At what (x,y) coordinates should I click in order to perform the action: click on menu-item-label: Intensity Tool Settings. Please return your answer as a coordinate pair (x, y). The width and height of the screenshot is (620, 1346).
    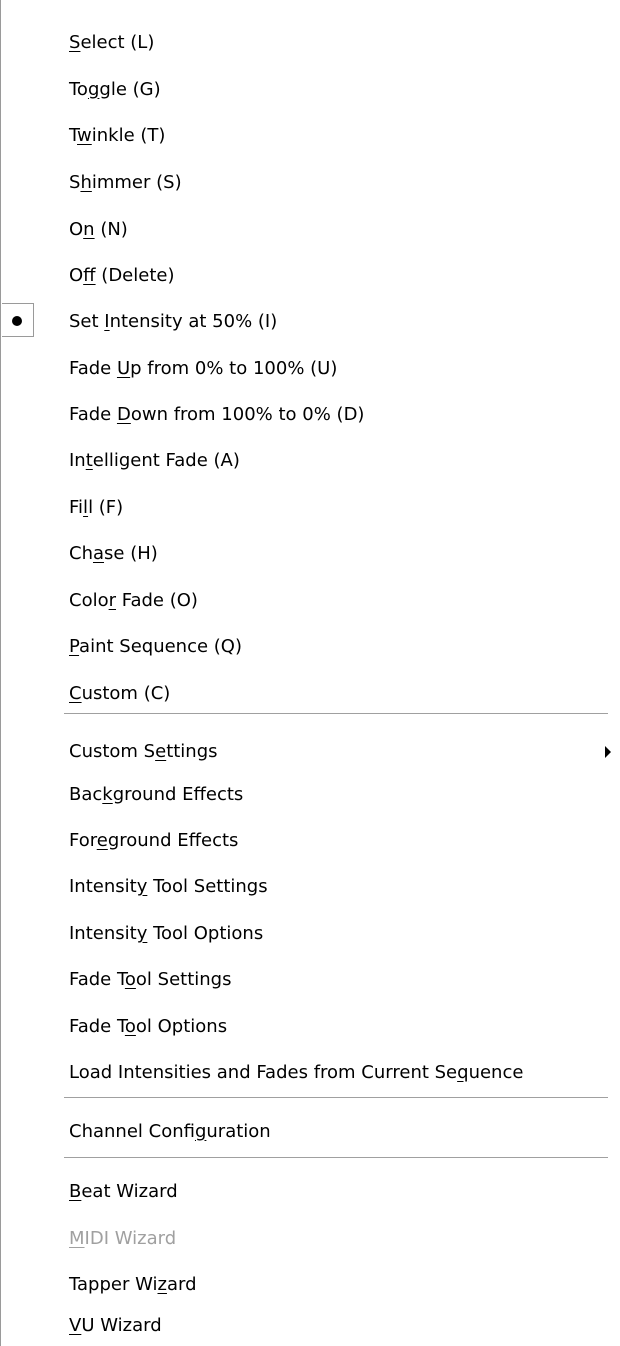
    Looking at the image, I should click on (168, 886).